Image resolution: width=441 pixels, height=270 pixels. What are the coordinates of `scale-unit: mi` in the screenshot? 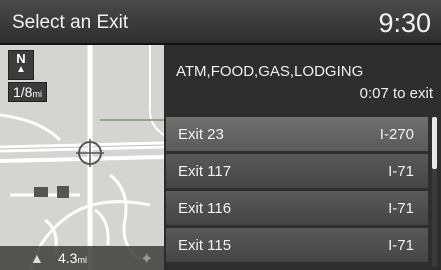 It's located at (37, 94).